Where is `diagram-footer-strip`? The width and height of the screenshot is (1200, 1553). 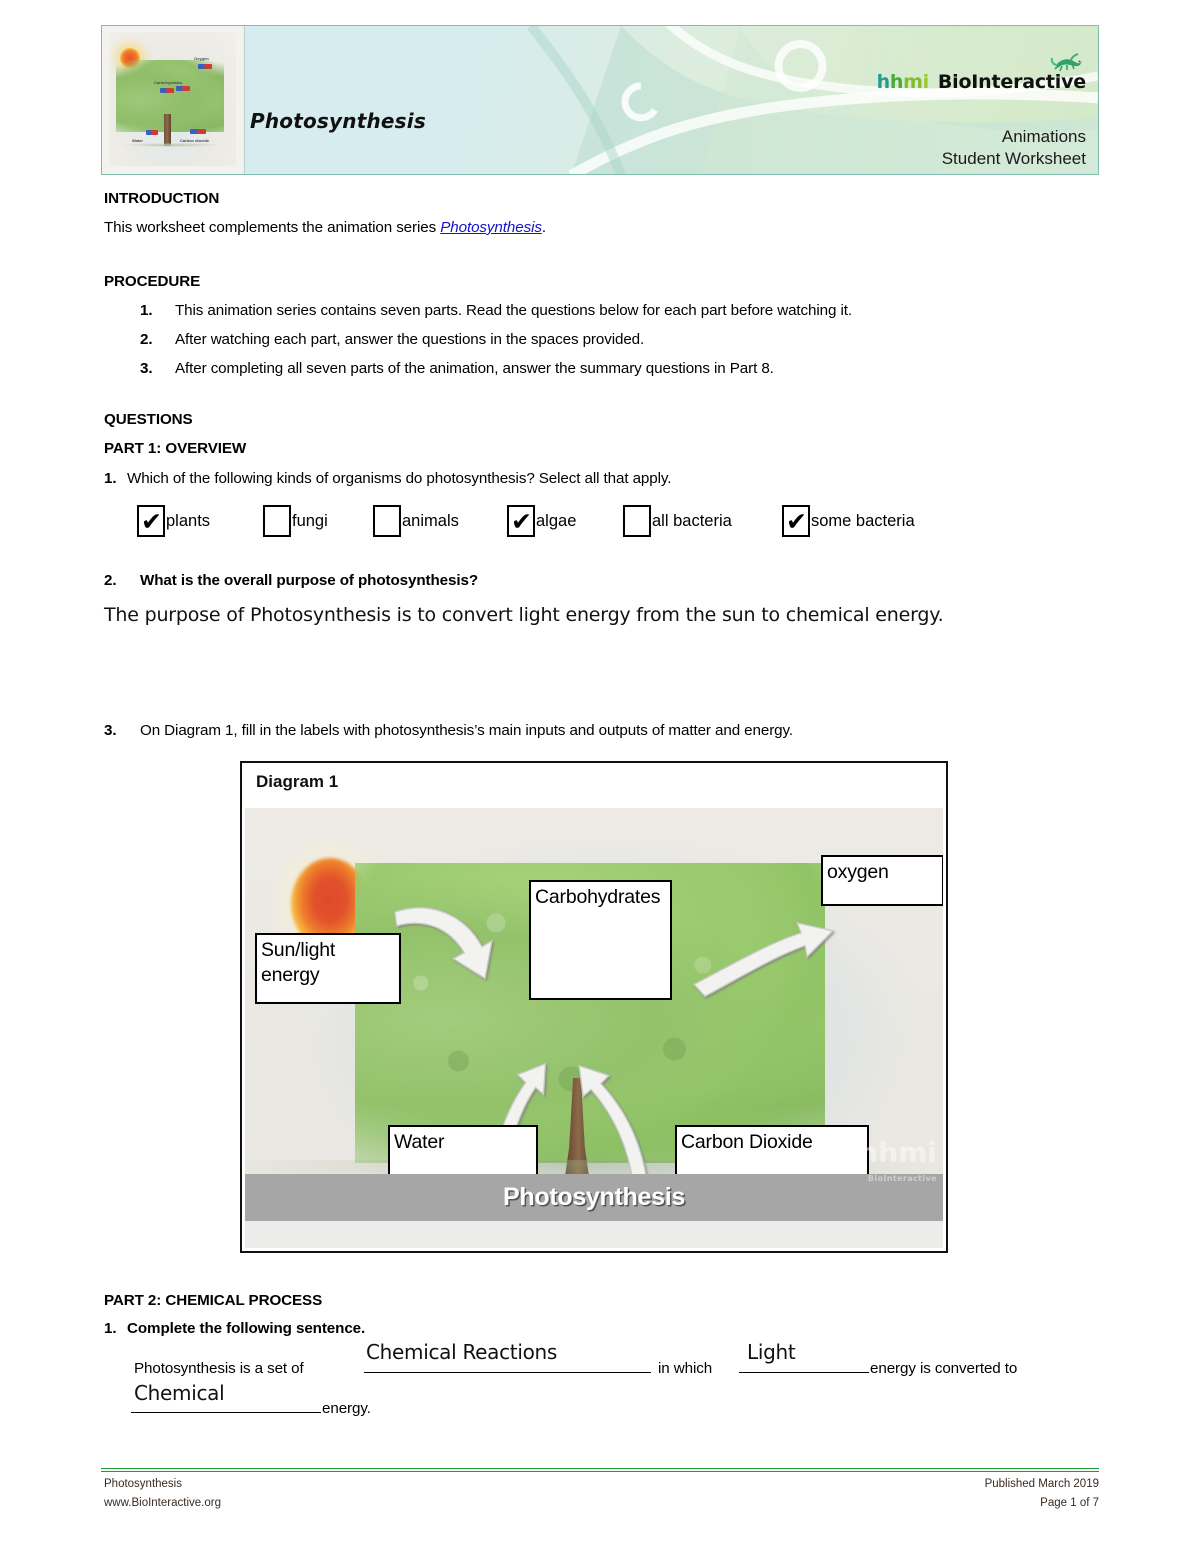 diagram-footer-strip is located at coordinates (594, 1234).